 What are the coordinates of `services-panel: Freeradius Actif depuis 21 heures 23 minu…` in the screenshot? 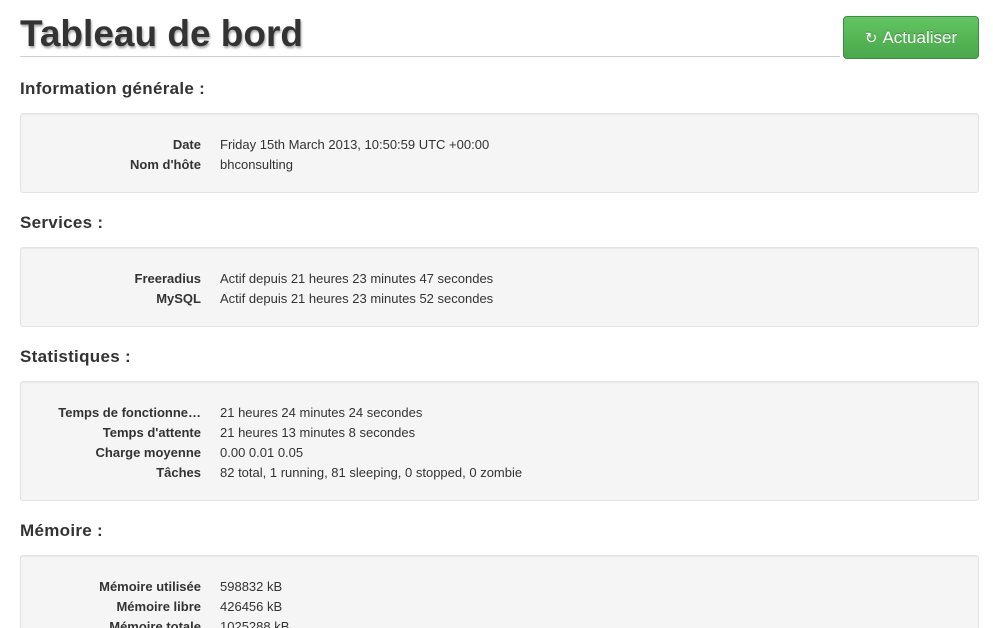 It's located at (499, 287).